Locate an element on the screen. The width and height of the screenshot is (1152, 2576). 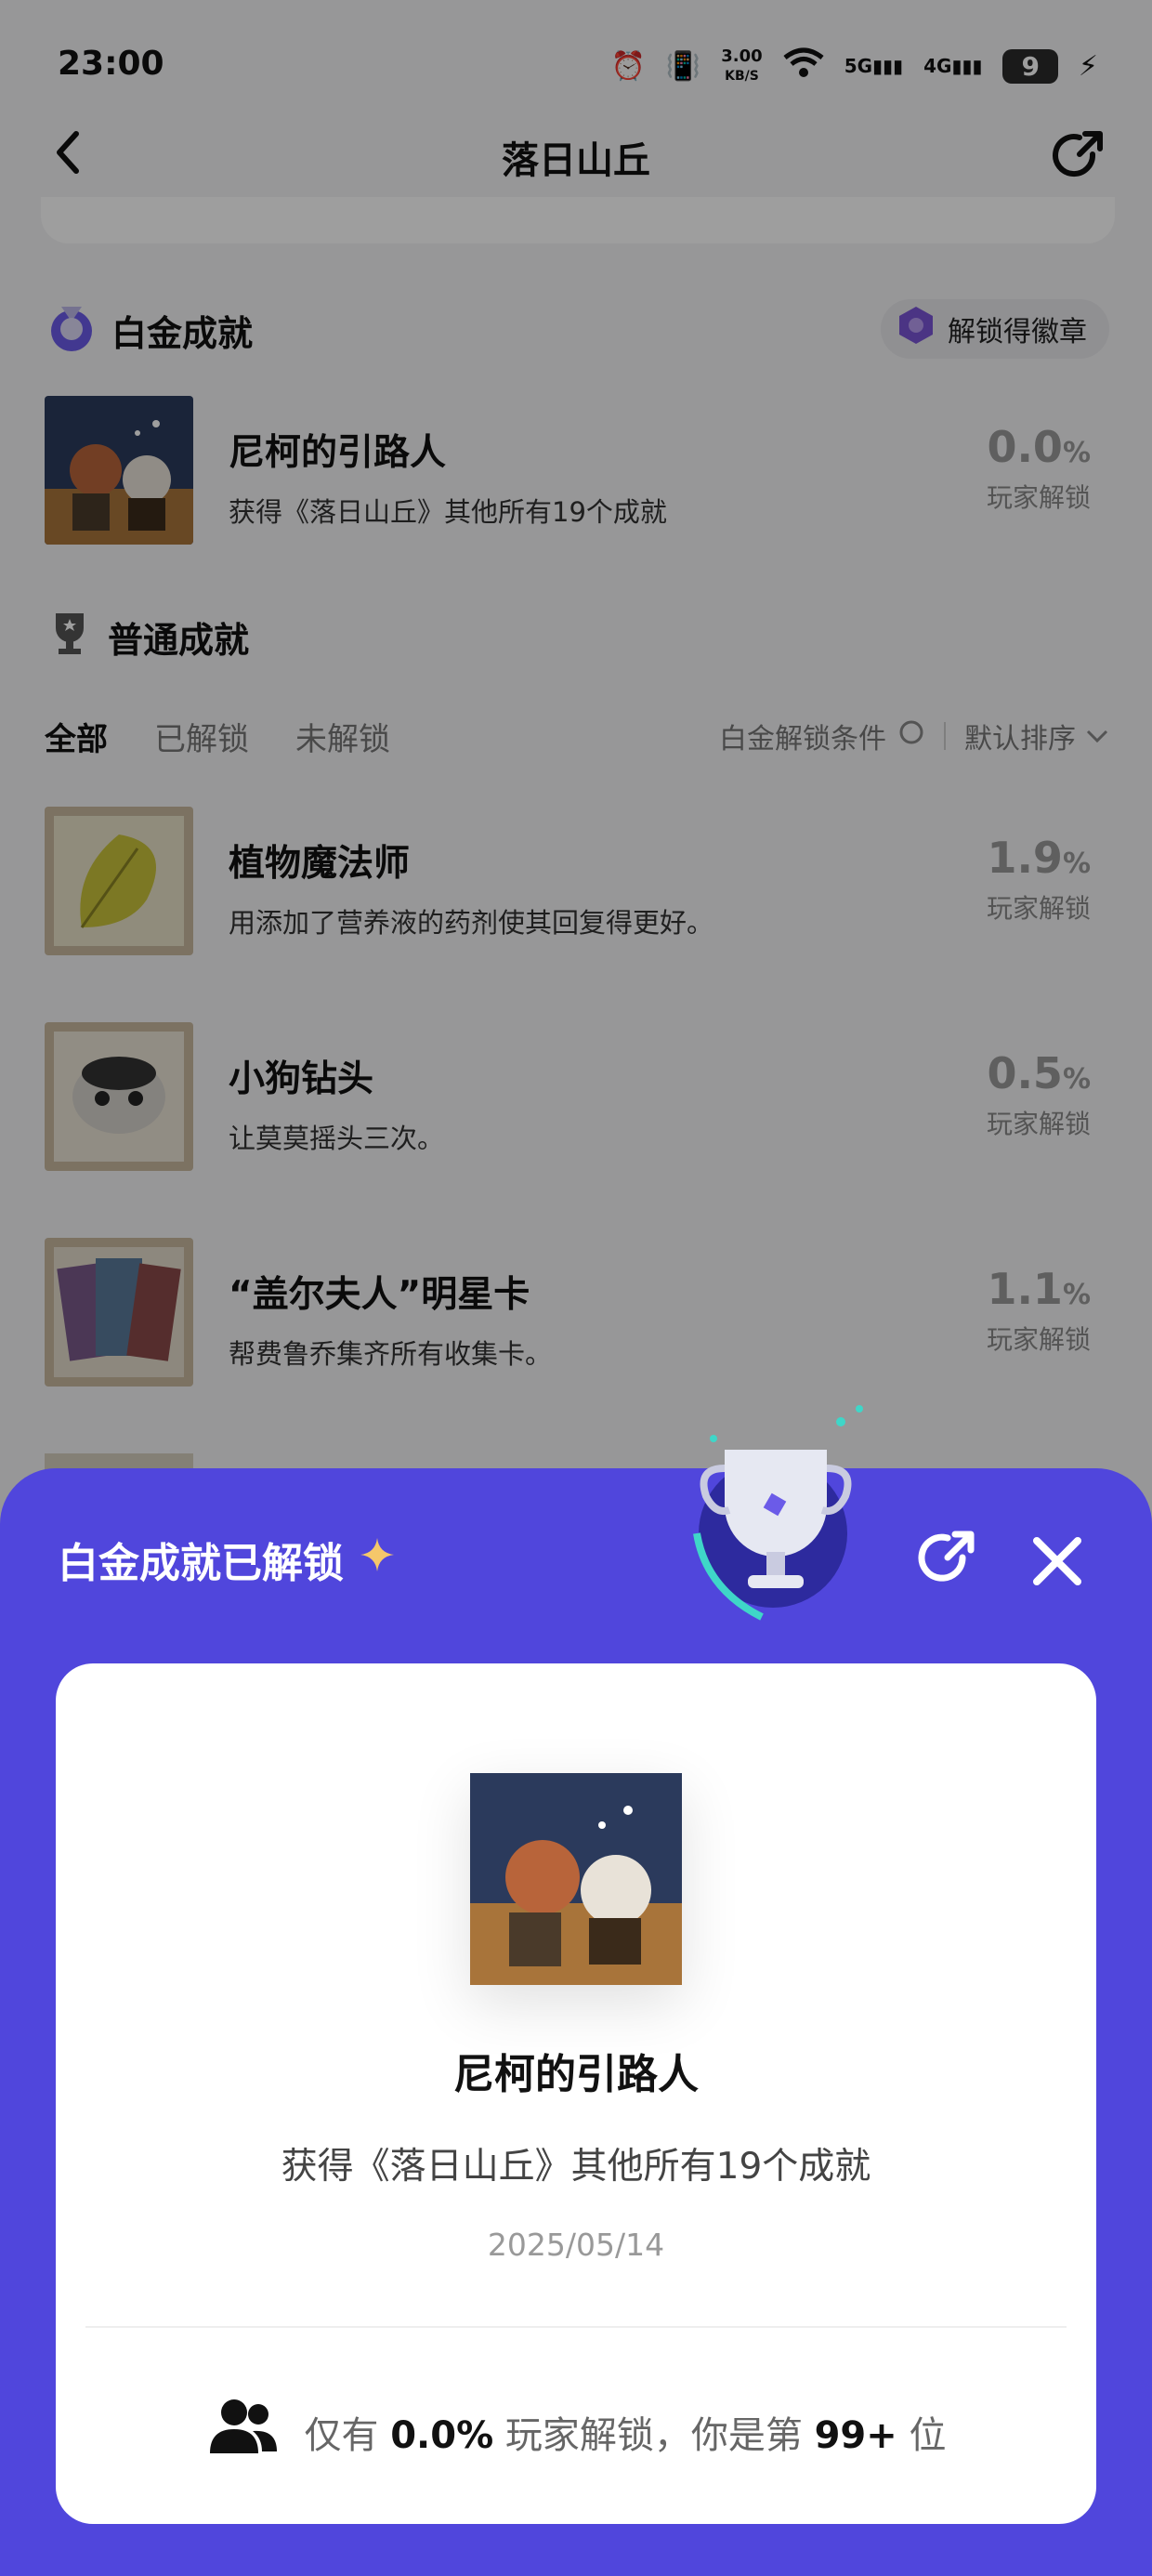
achievement-title: 尼柯的引路人 is located at coordinates (576, 2074).